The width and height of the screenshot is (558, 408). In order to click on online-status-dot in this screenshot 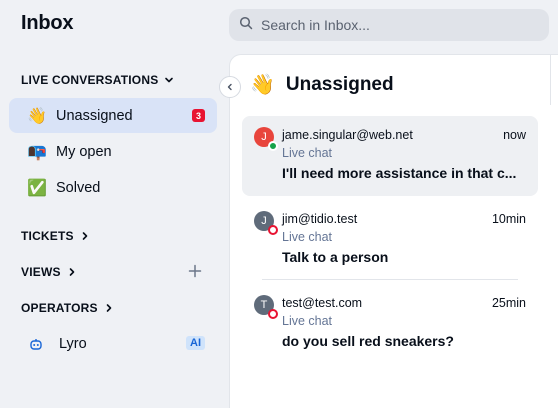, I will do `click(273, 146)`.